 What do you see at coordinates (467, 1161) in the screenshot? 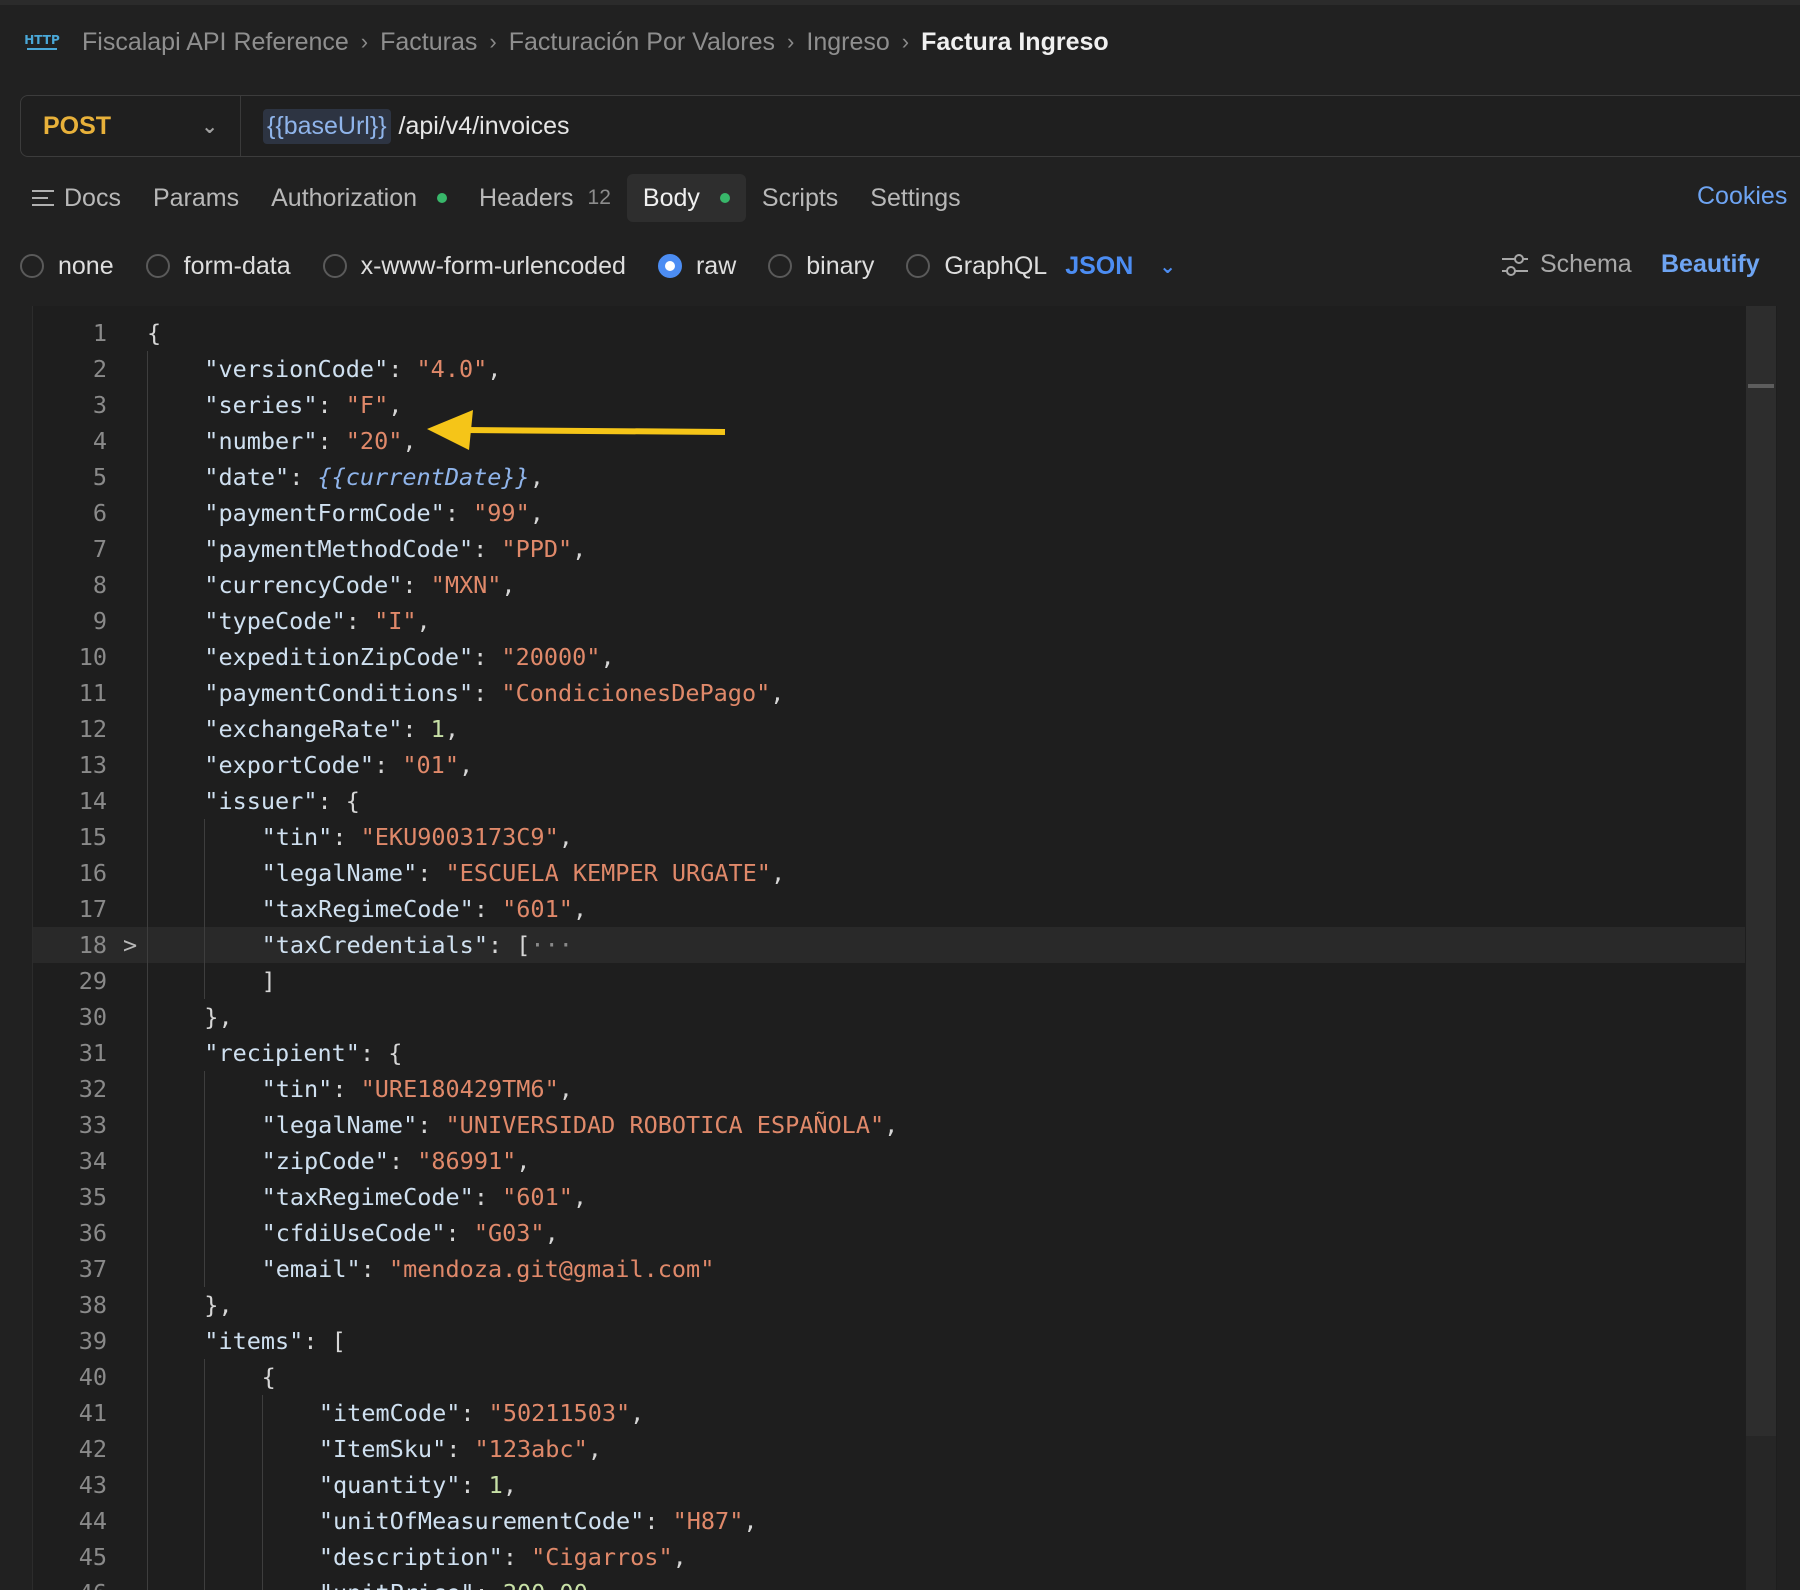
I see `code-token: "86991"` at bounding box center [467, 1161].